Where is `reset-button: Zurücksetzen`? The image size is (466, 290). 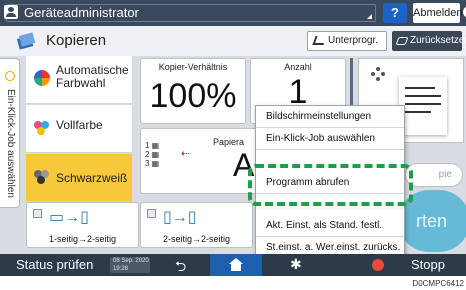 reset-button: Zurücksetzen is located at coordinates (429, 41).